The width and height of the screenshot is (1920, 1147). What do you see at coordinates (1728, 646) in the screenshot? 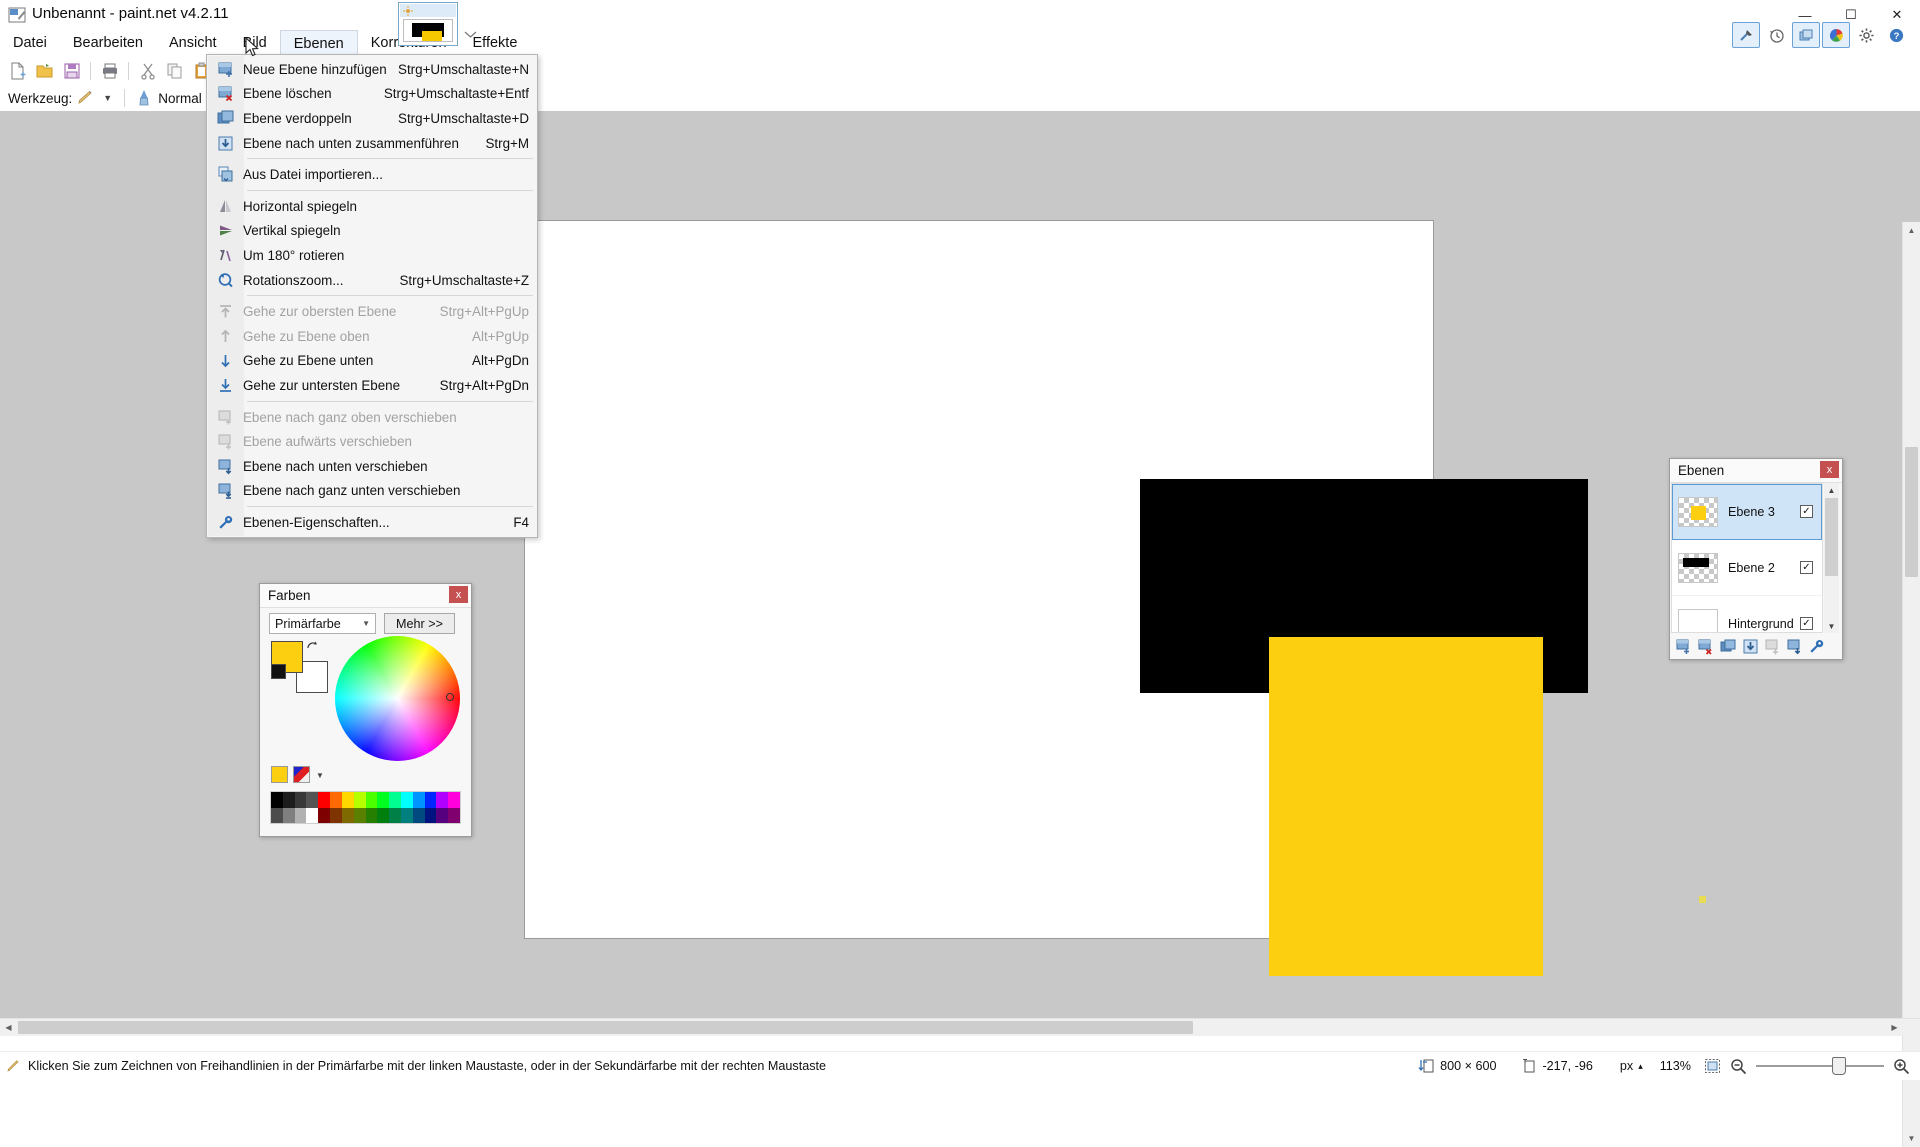
I see `layer-duplicate-button` at bounding box center [1728, 646].